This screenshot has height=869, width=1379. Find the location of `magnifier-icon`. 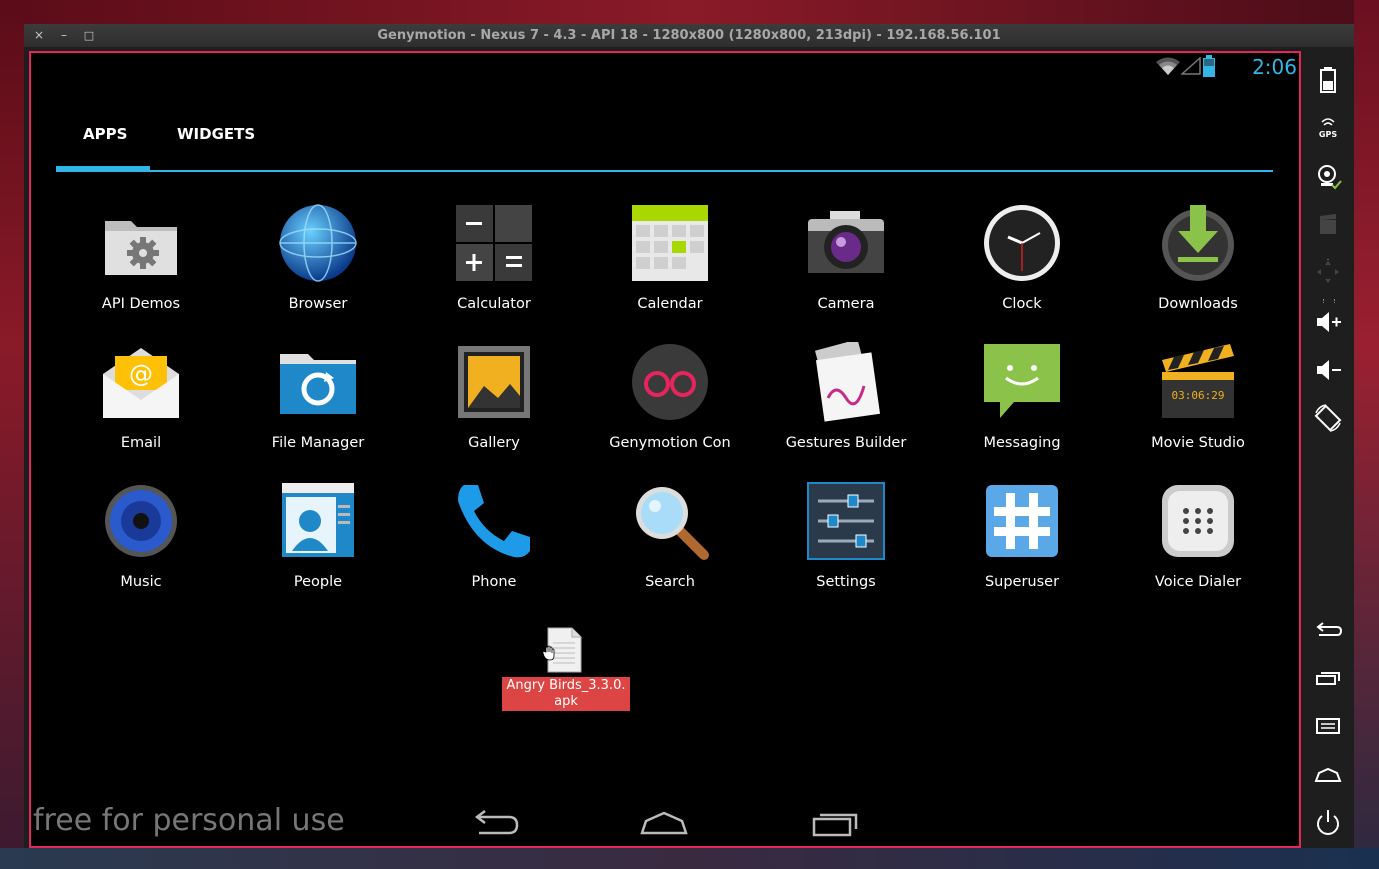

magnifier-icon is located at coordinates (672, 523).